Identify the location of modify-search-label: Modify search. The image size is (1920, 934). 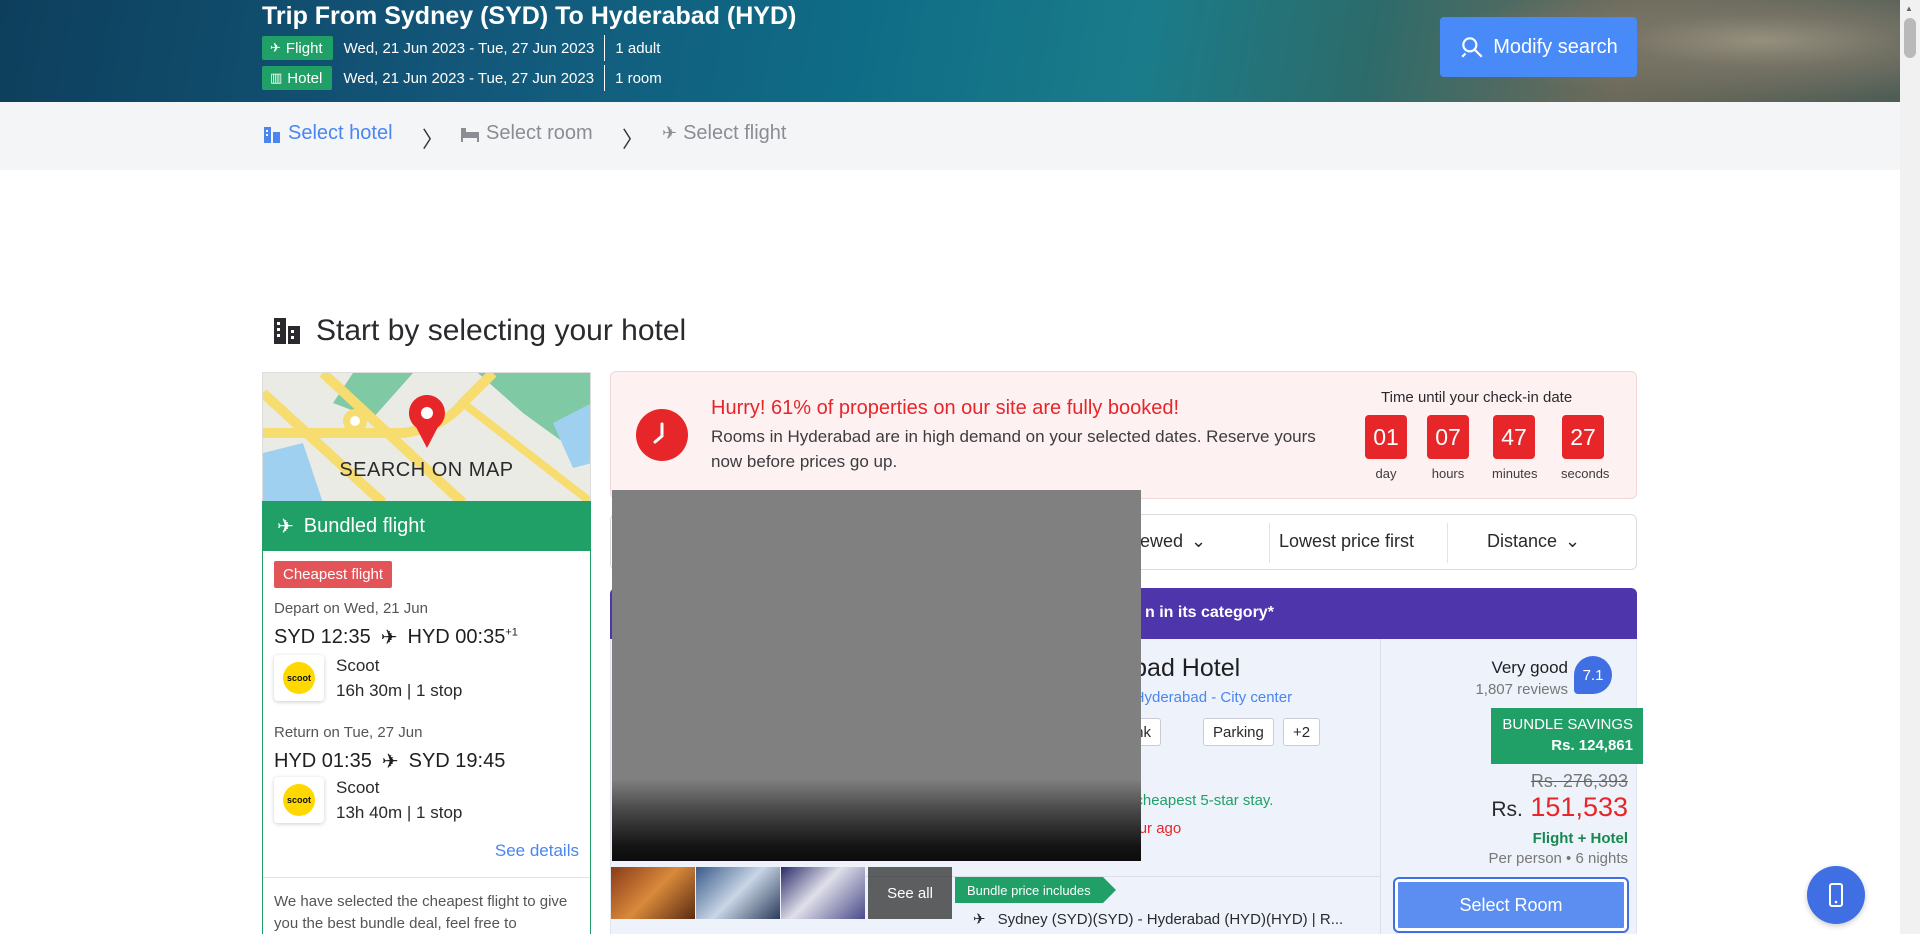
(1555, 46).